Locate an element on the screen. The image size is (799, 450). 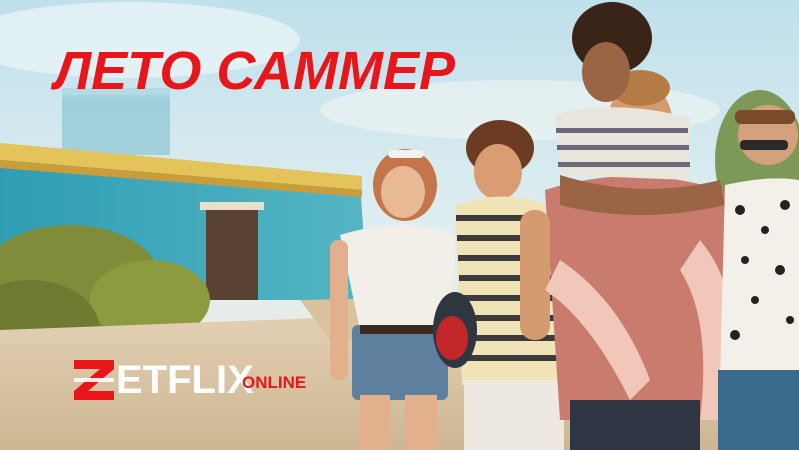
zetflix-z-mark is located at coordinates (94, 380).